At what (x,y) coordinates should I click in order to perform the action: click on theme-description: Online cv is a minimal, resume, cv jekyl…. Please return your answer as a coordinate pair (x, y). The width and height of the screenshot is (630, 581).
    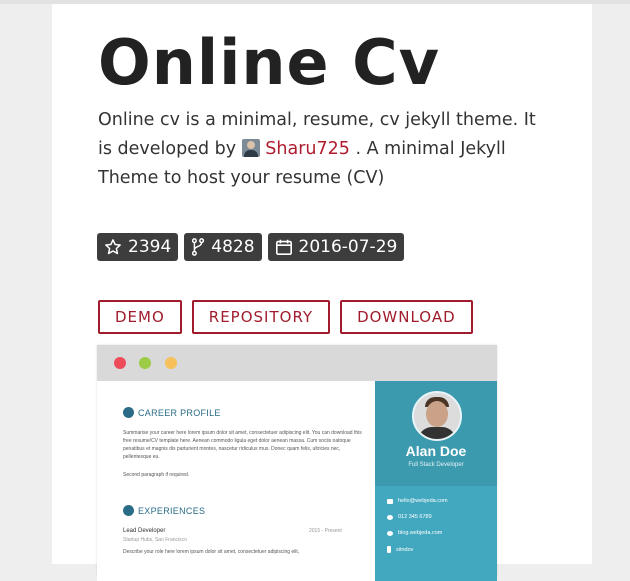
    Looking at the image, I should click on (323, 149).